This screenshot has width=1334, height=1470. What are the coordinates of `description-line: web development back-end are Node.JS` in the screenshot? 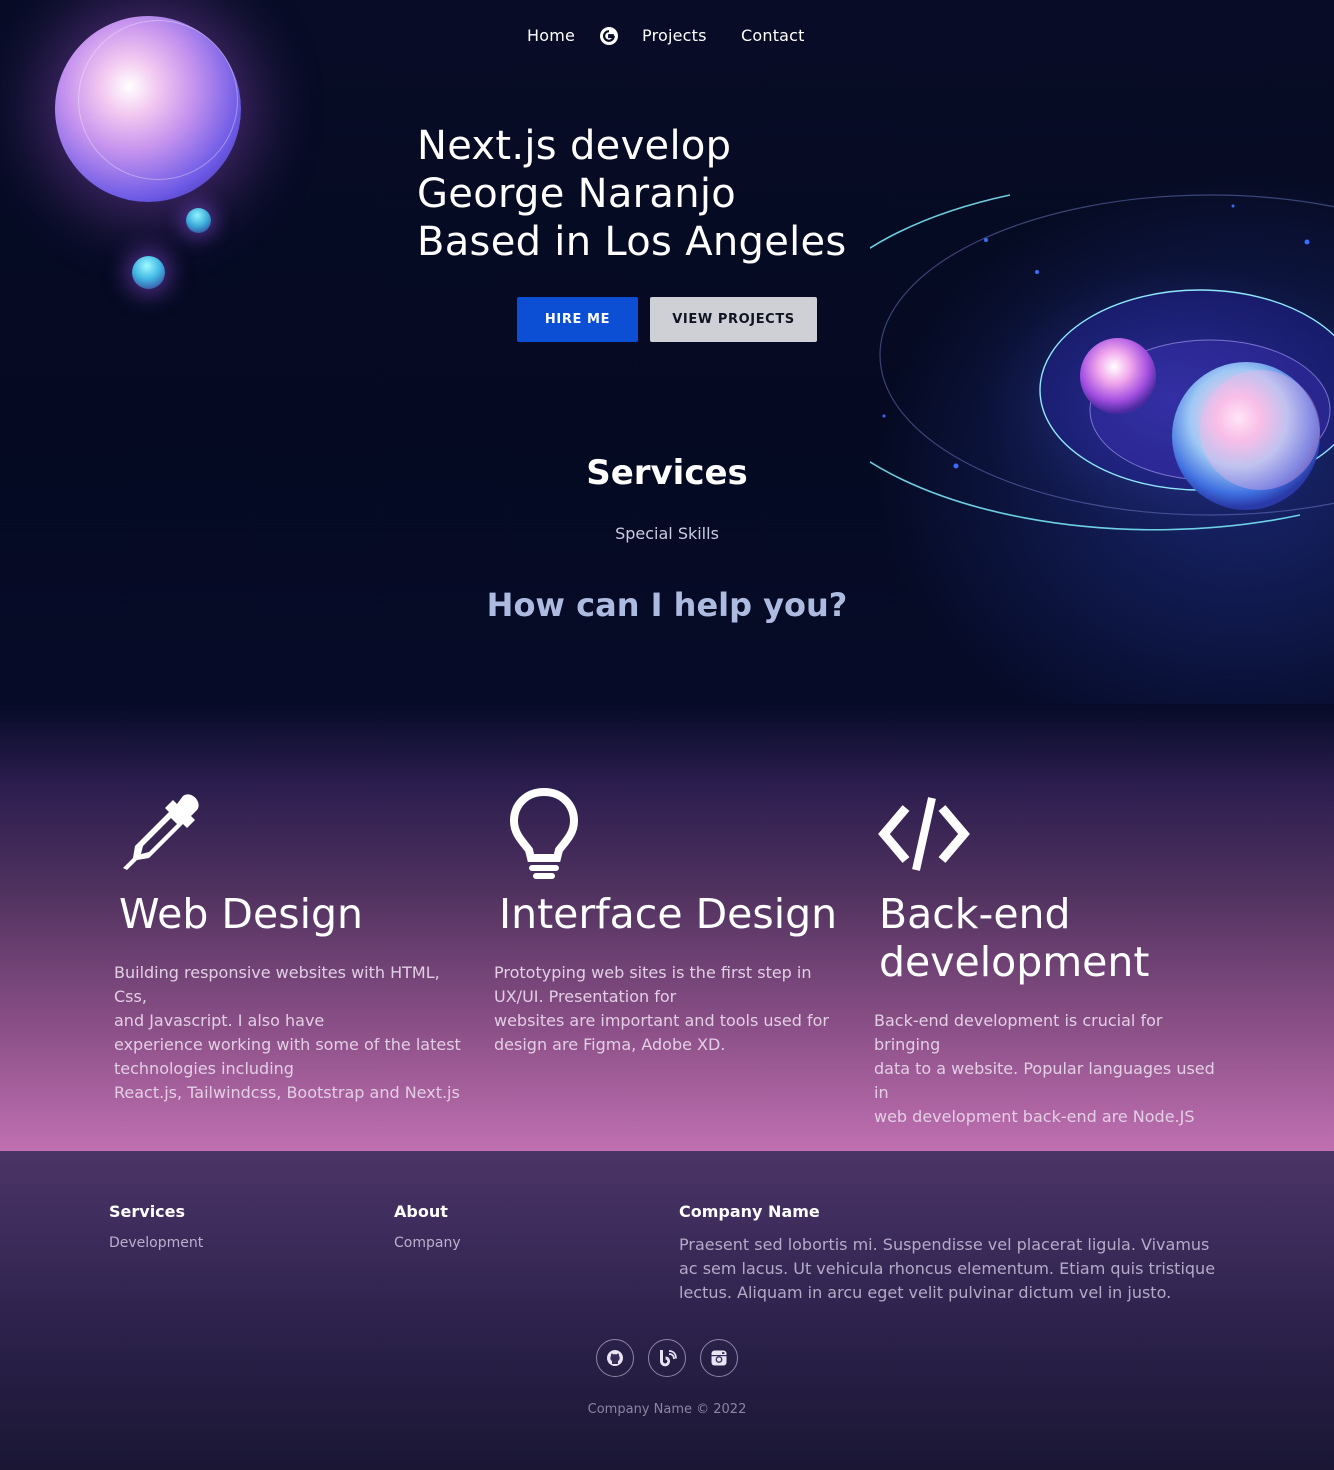 It's located at (1034, 1116).